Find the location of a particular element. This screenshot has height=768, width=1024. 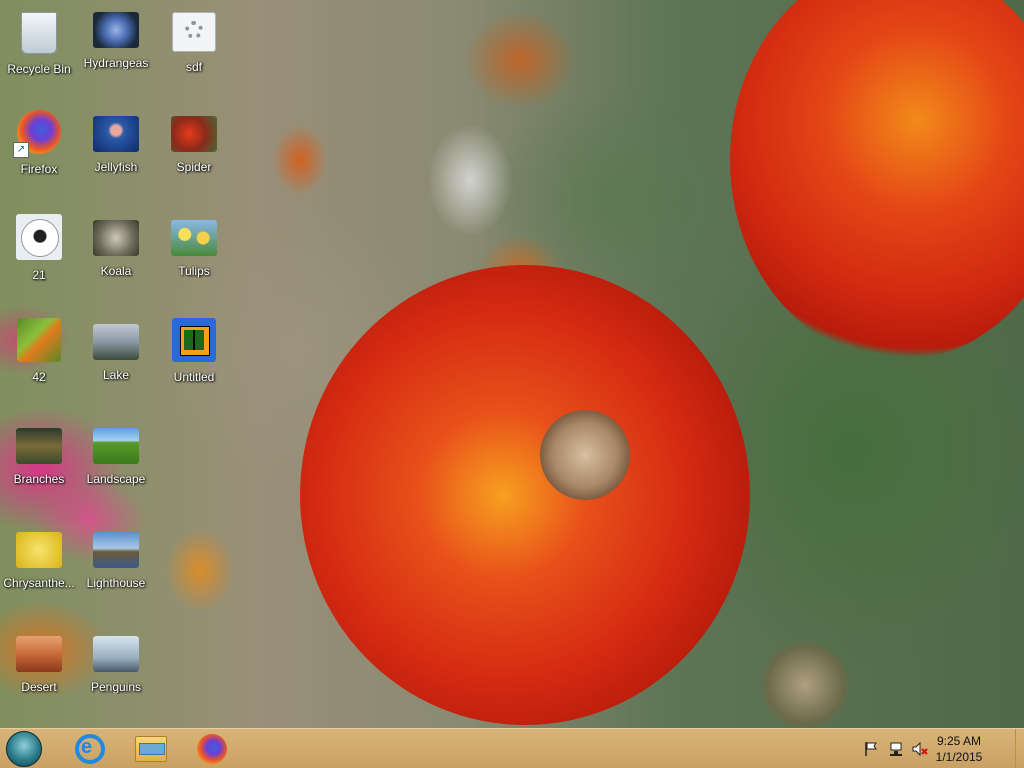

desktop-icon-label: Branches is located at coordinates (39, 479).